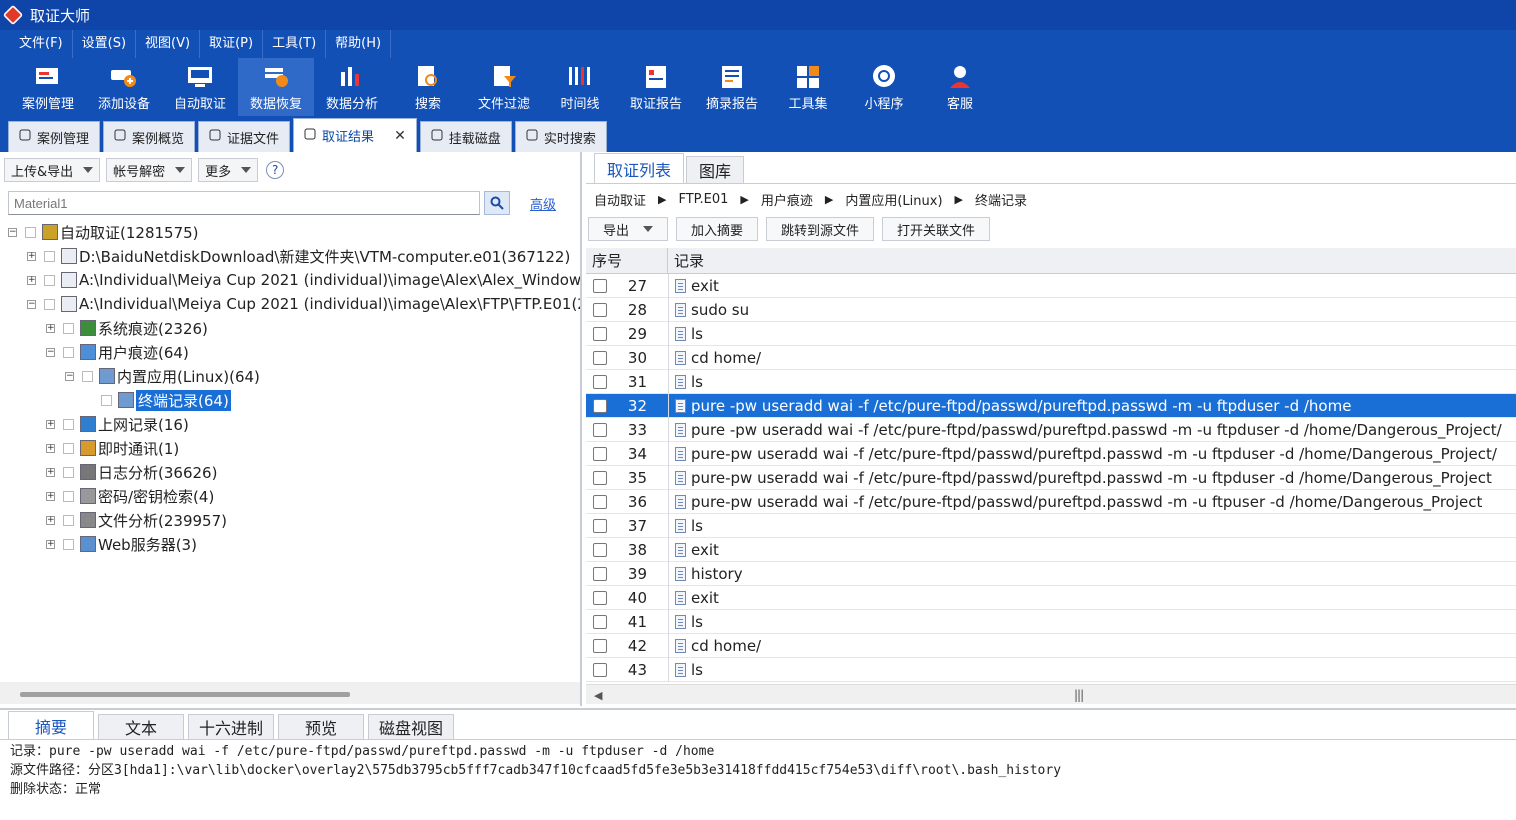  I want to click on detail-tab-3: 预览, so click(321, 726).